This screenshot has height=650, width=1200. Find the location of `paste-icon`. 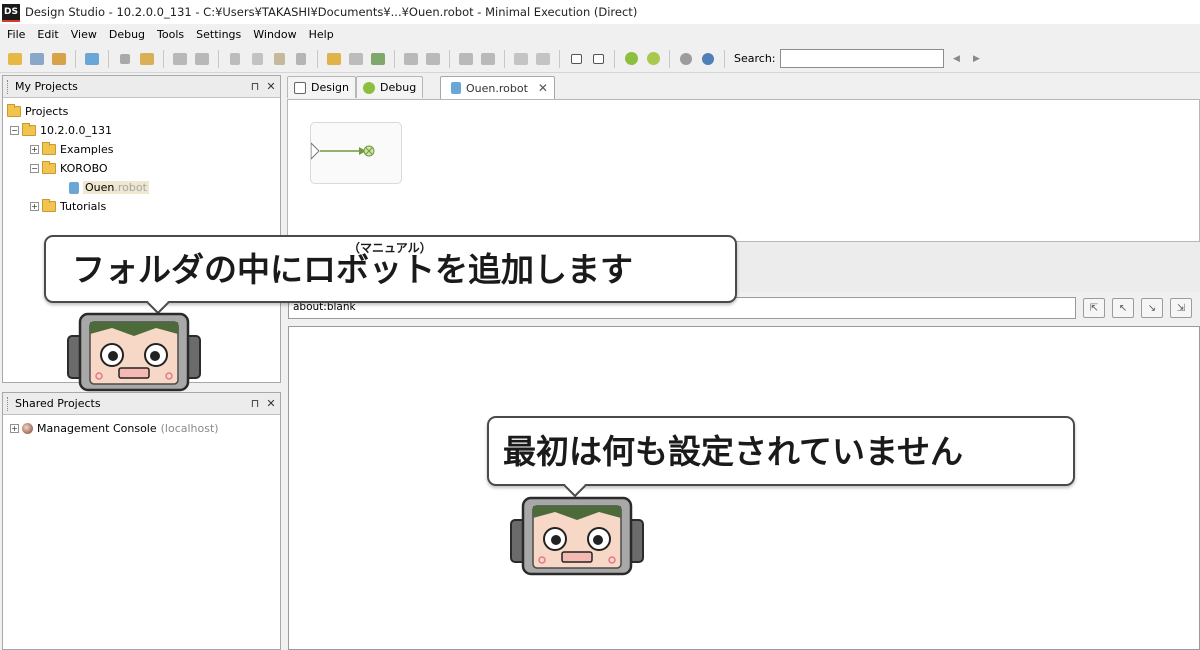

paste-icon is located at coordinates (279, 59).